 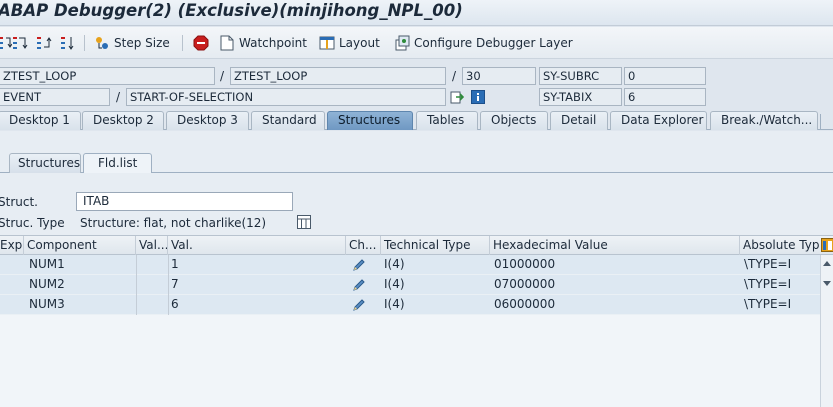 What do you see at coordinates (173, 264) in the screenshot?
I see `value-cell: 1` at bounding box center [173, 264].